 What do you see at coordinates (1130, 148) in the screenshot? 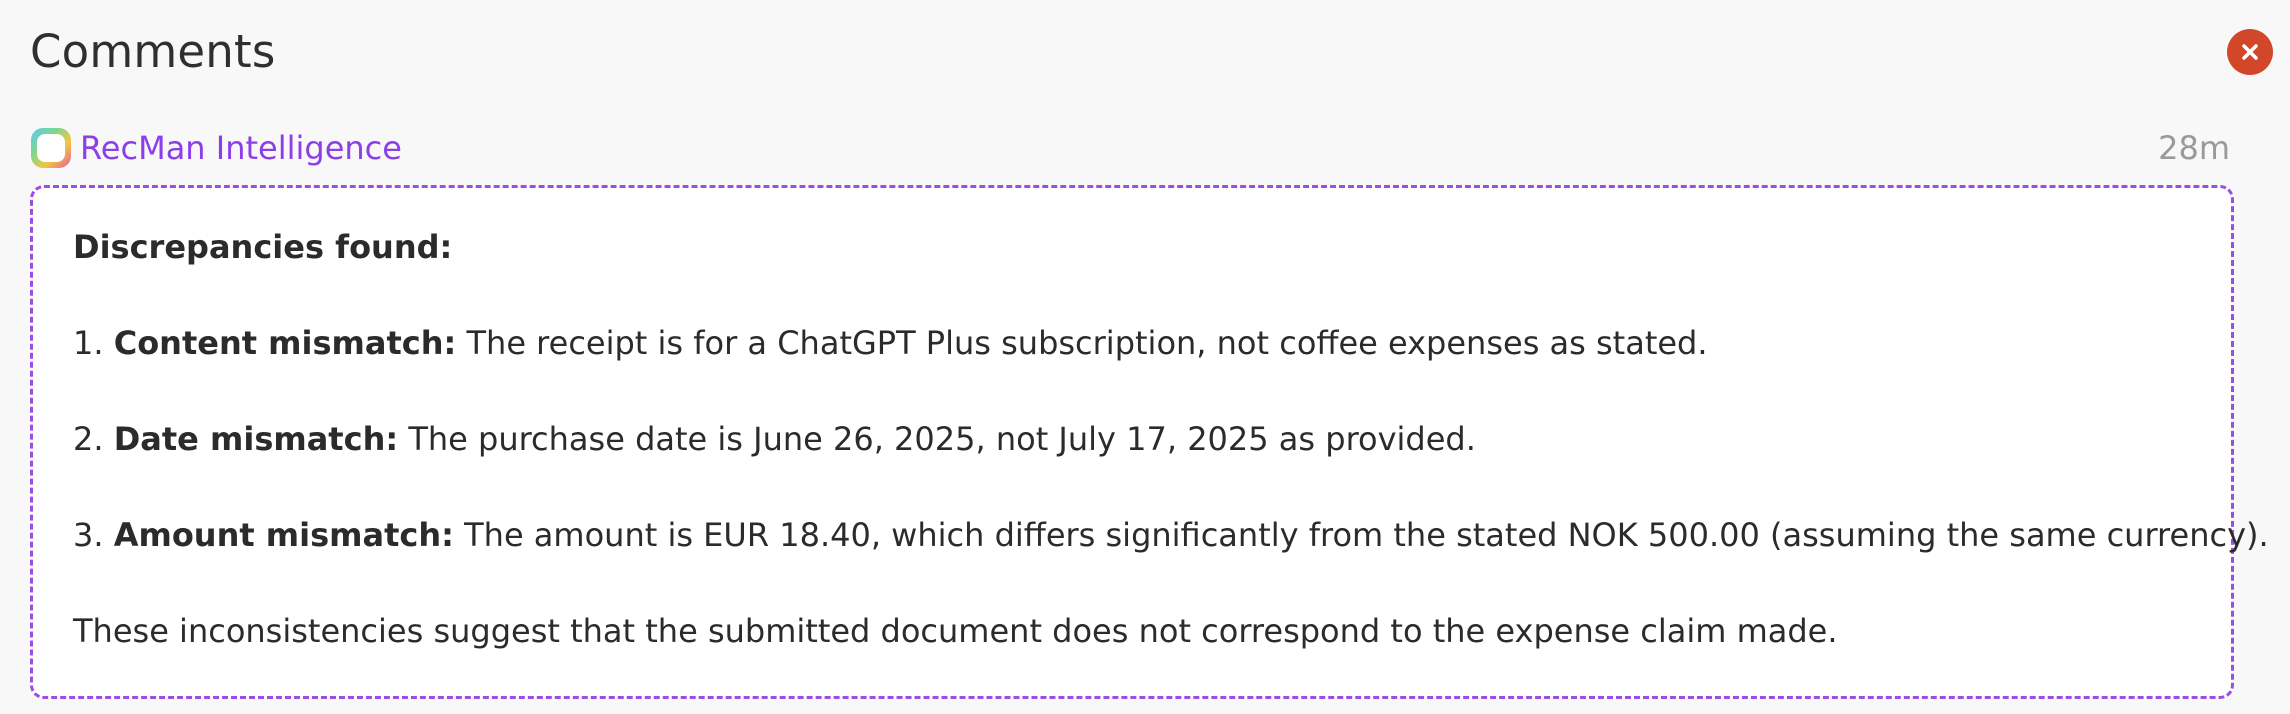
I see `comment-header: RecMan Intelligence 28m` at bounding box center [1130, 148].